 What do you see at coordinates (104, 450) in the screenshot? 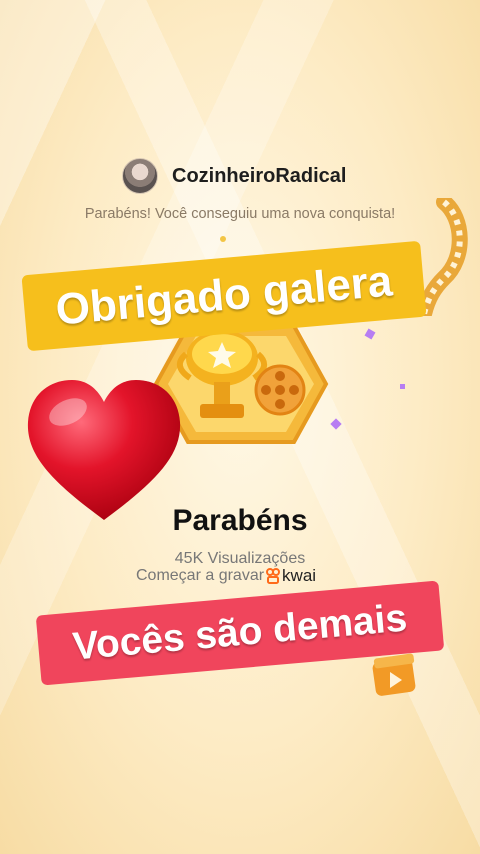
I see `heart-icon` at bounding box center [104, 450].